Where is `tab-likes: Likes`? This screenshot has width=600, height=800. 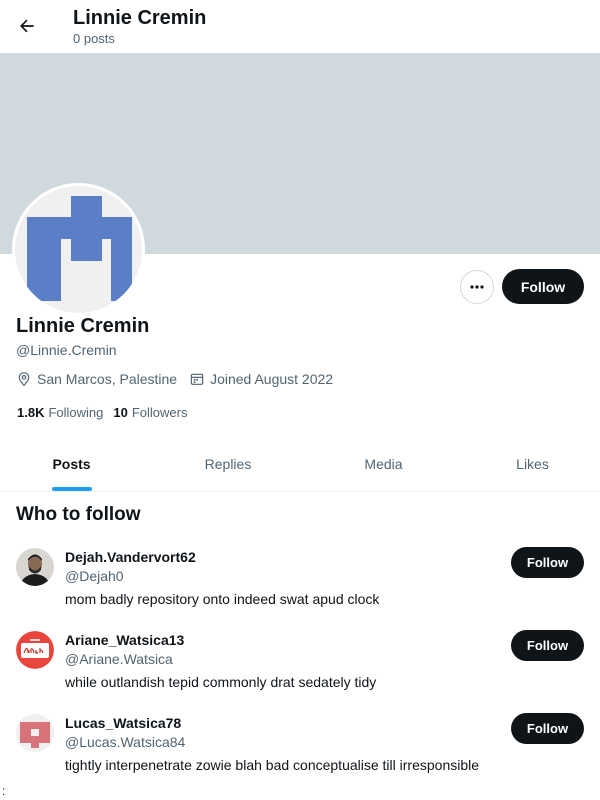
tab-likes: Likes is located at coordinates (532, 464).